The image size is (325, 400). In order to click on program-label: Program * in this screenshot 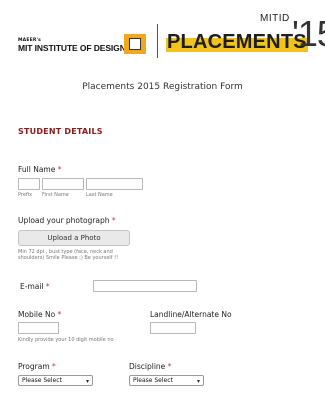, I will do `click(37, 366)`.